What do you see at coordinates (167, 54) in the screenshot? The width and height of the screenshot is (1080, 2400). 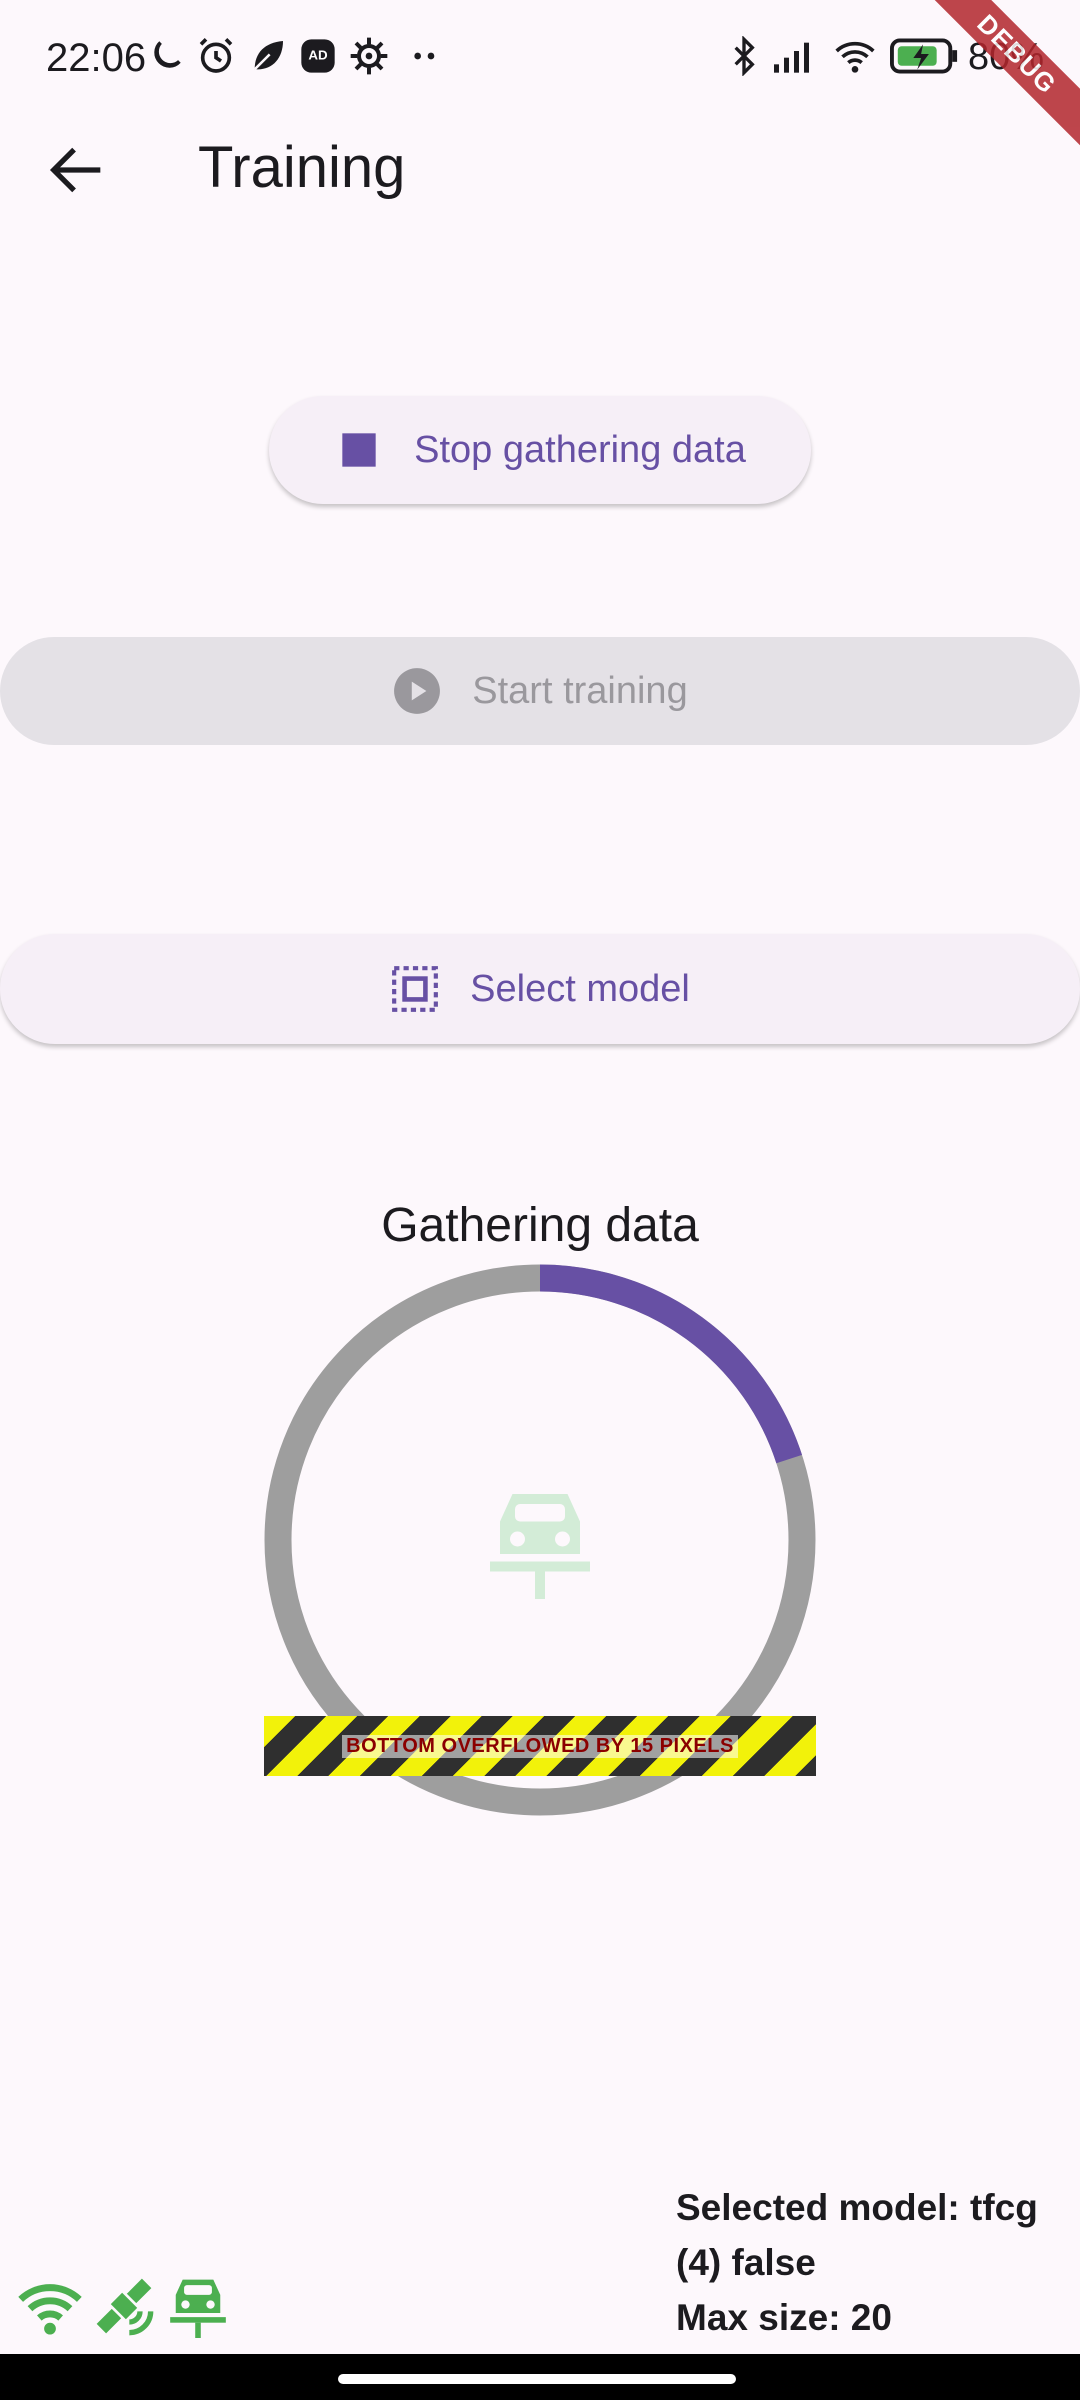 I see `moon-icon` at bounding box center [167, 54].